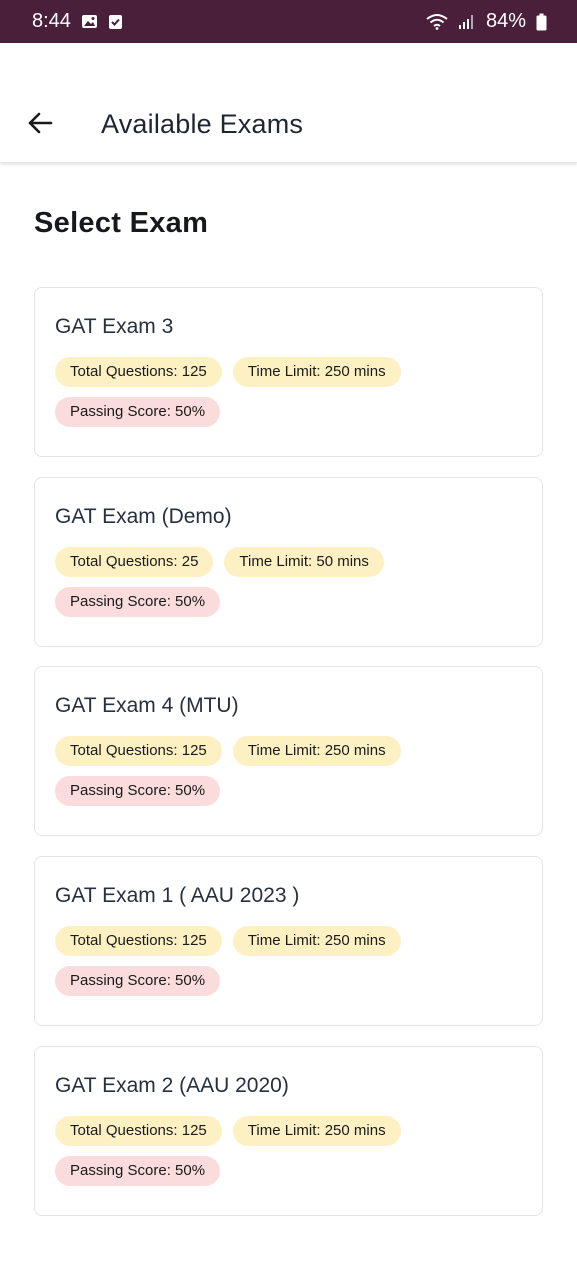 The image size is (577, 1280). What do you see at coordinates (77, 21) in the screenshot?
I see `status-bar-left: 8:44` at bounding box center [77, 21].